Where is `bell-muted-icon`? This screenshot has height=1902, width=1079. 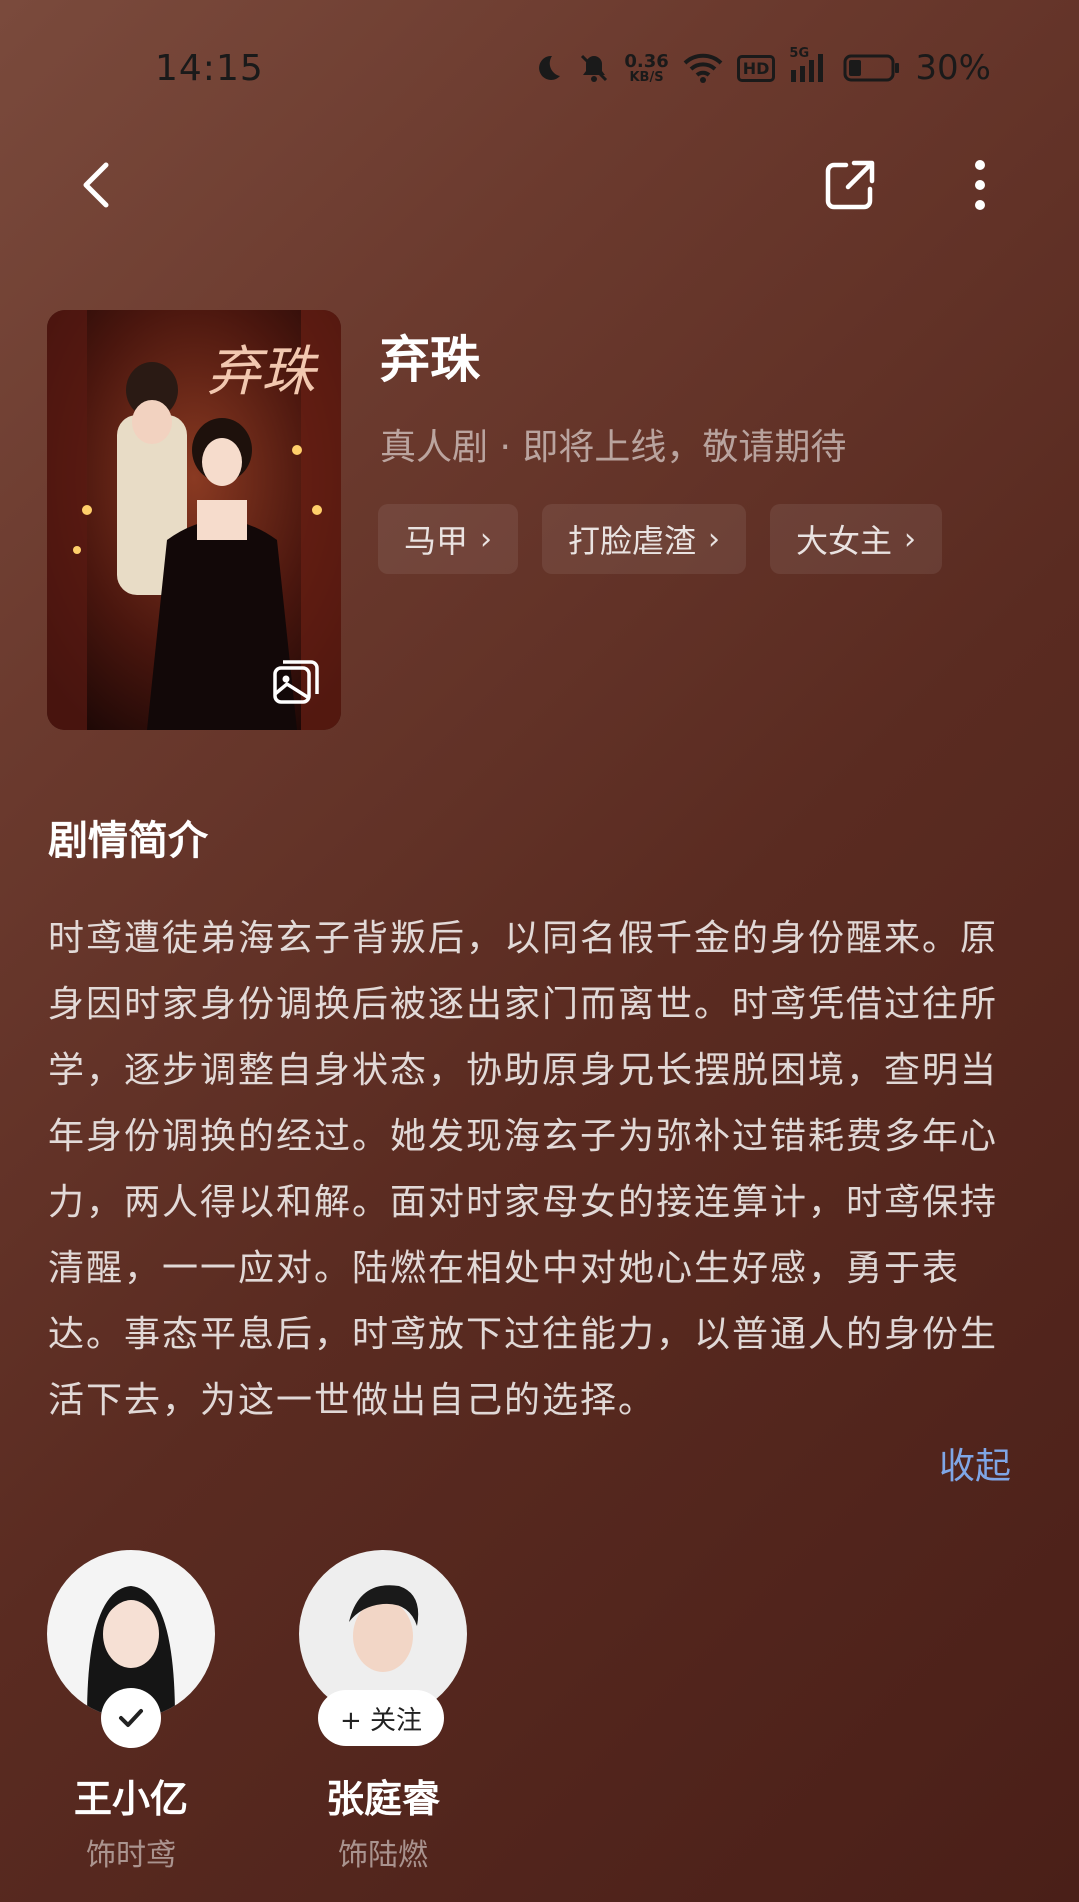 bell-muted-icon is located at coordinates (594, 68).